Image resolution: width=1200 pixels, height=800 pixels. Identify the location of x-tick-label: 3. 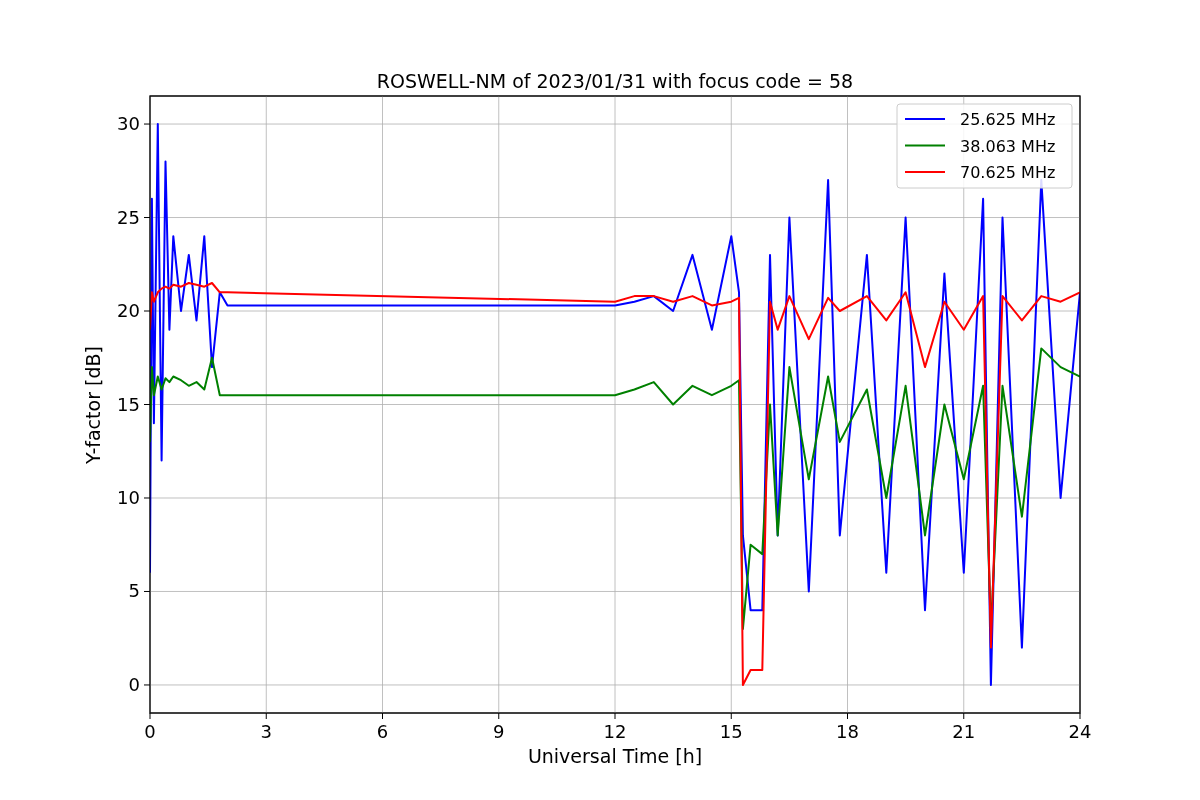
(266, 731).